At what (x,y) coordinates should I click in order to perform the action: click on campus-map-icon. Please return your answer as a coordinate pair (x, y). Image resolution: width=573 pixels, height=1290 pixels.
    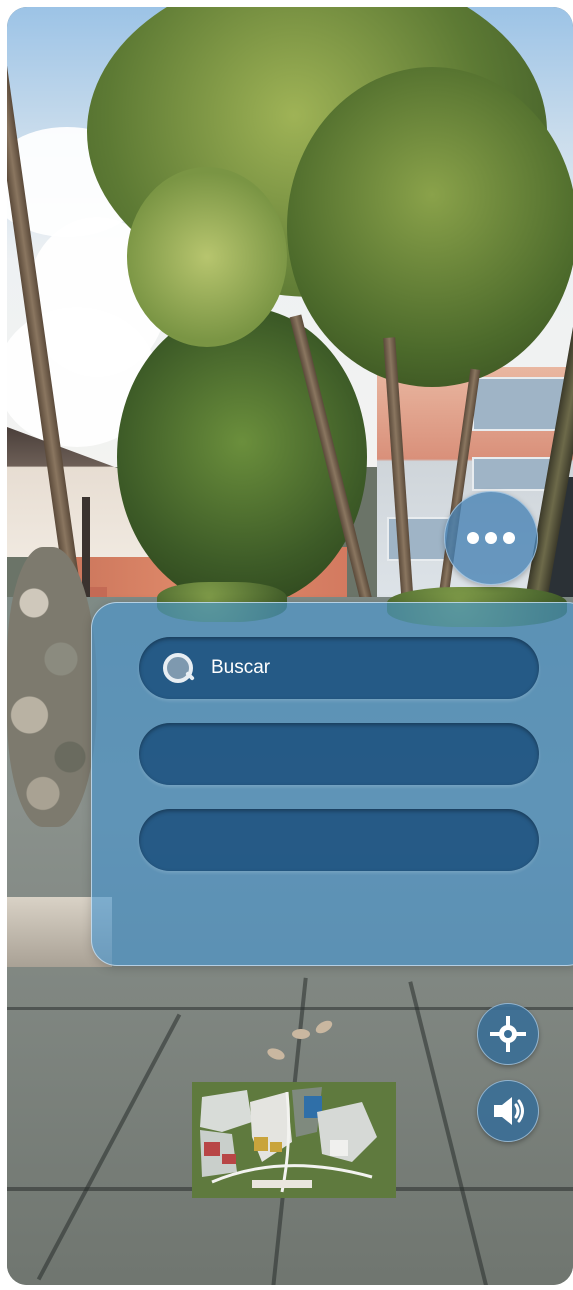
    Looking at the image, I should click on (294, 1140).